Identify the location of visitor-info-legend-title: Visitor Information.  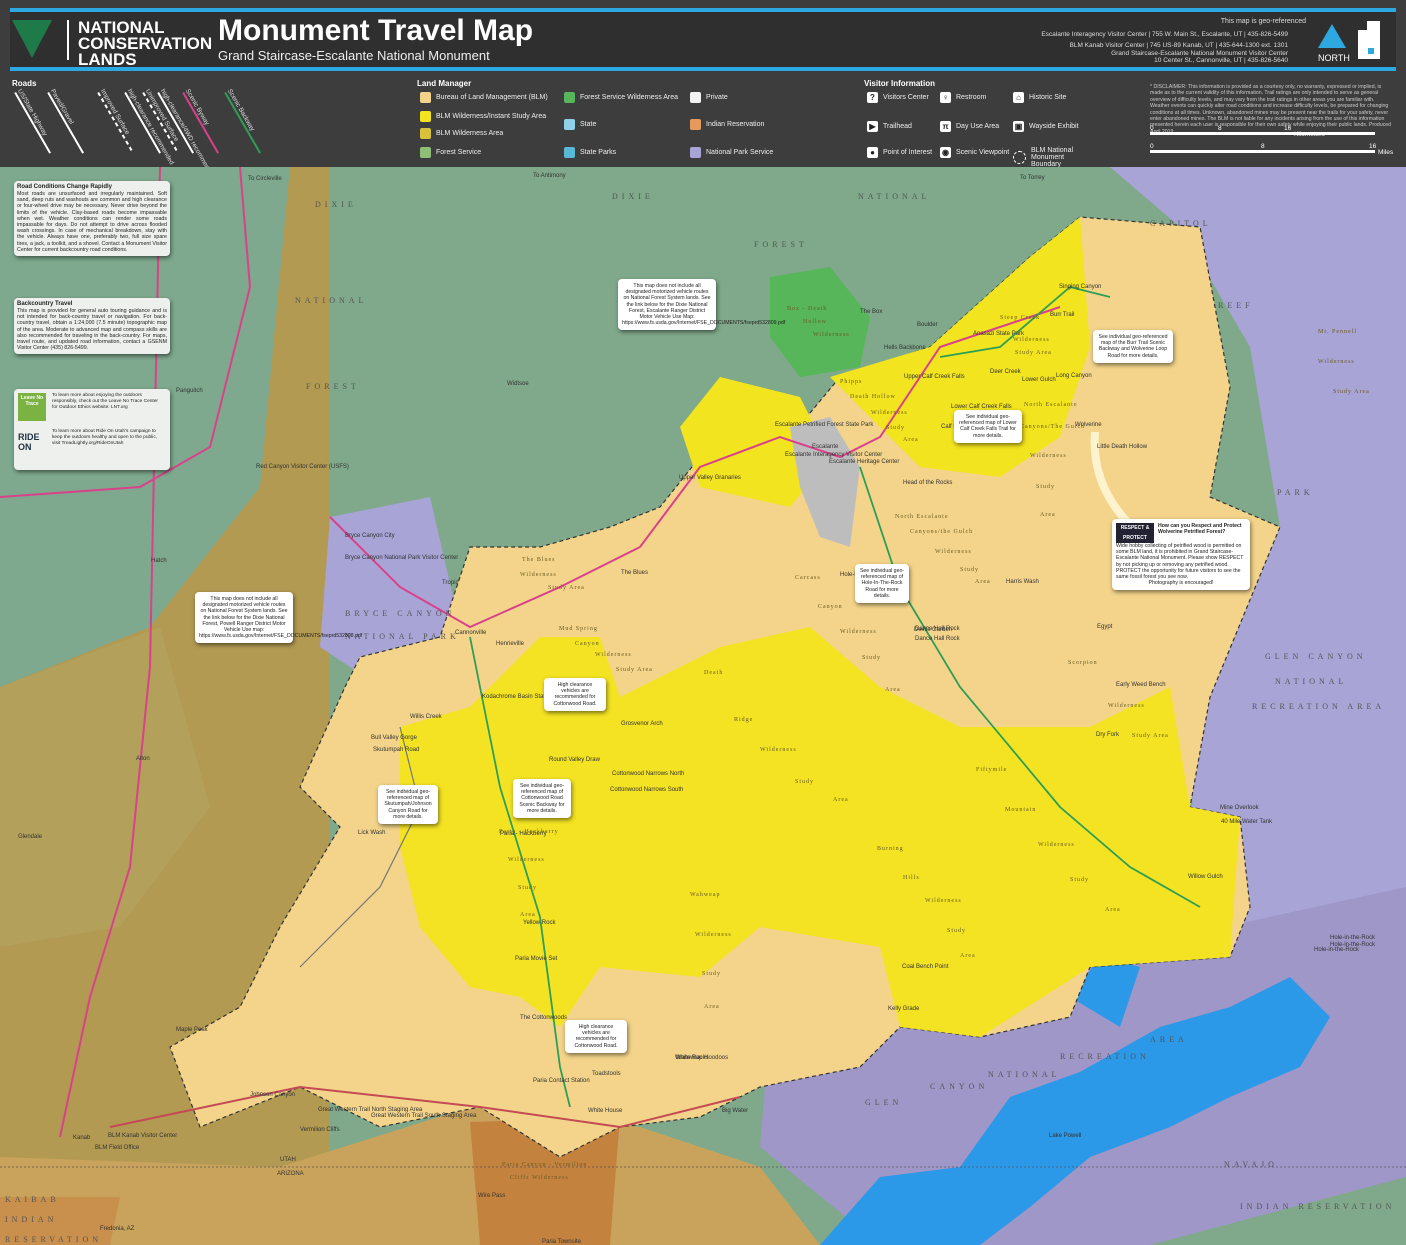
(899, 83).